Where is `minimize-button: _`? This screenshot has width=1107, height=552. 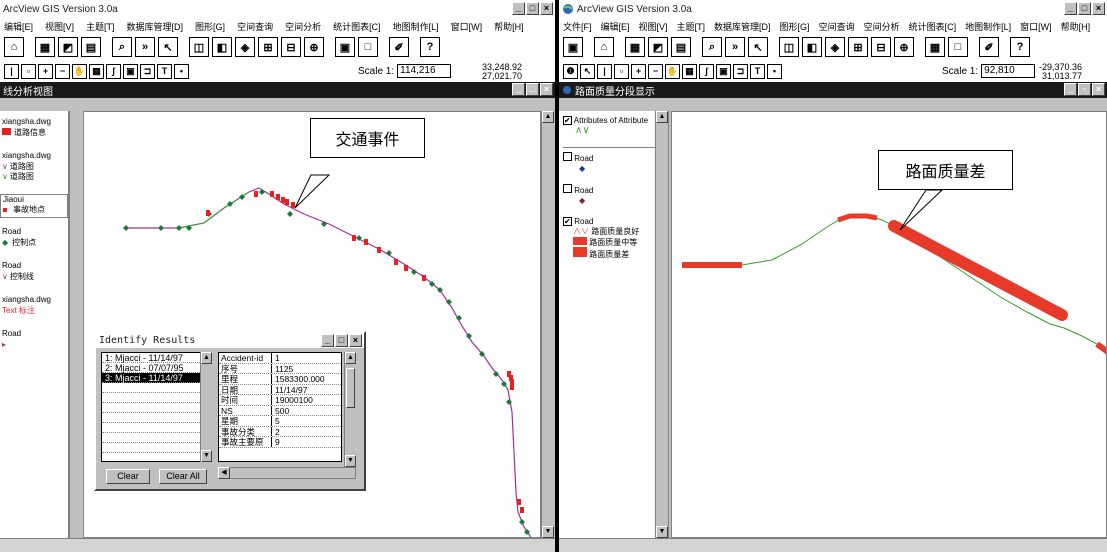
minimize-button: _ is located at coordinates (518, 8).